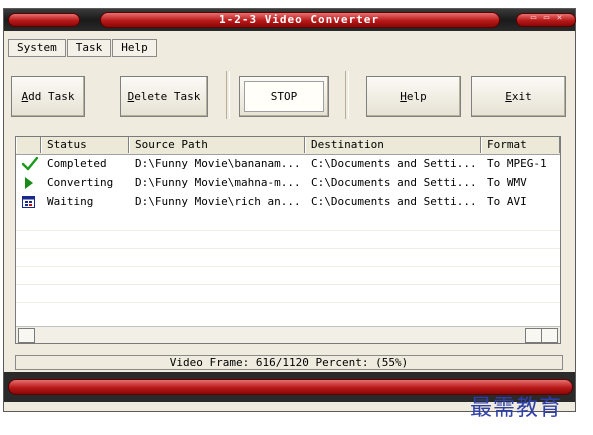  I want to click on restore-icon: ▭, so click(546, 18).